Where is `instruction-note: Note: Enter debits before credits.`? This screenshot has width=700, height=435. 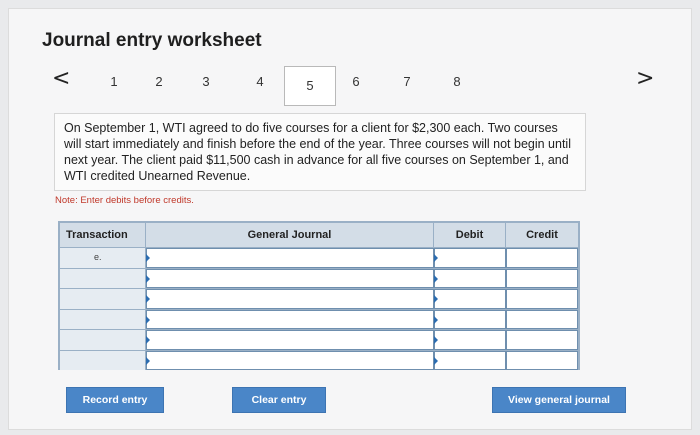 instruction-note: Note: Enter debits before credits. is located at coordinates (124, 200).